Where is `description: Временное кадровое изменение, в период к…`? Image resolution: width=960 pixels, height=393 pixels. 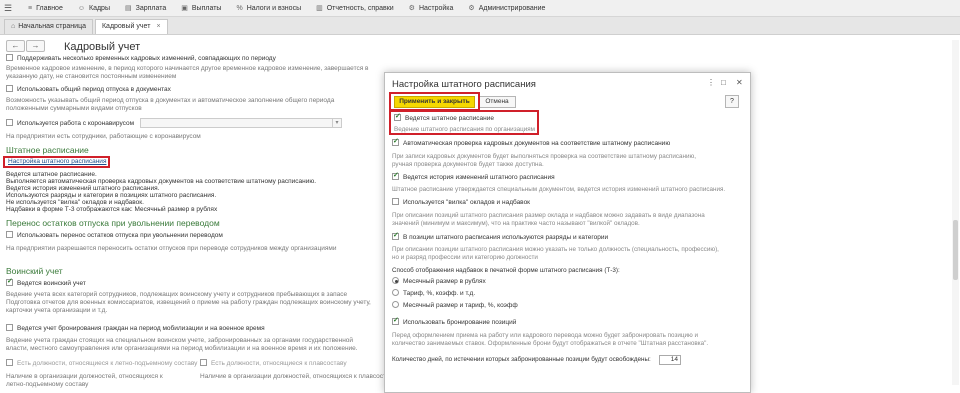
description: Временное кадровое изменение, в период к… is located at coordinates (187, 68).